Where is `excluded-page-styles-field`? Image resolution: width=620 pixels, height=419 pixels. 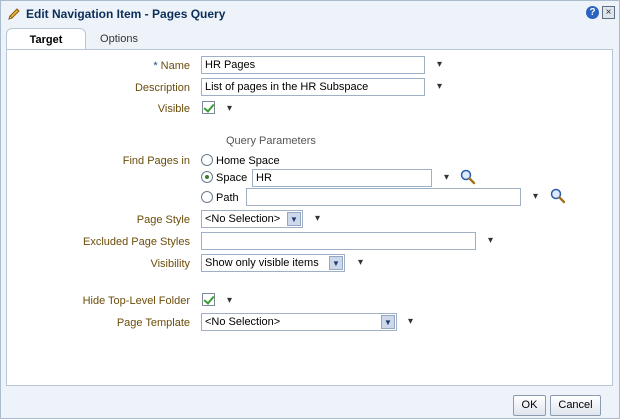 excluded-page-styles-field is located at coordinates (338, 241).